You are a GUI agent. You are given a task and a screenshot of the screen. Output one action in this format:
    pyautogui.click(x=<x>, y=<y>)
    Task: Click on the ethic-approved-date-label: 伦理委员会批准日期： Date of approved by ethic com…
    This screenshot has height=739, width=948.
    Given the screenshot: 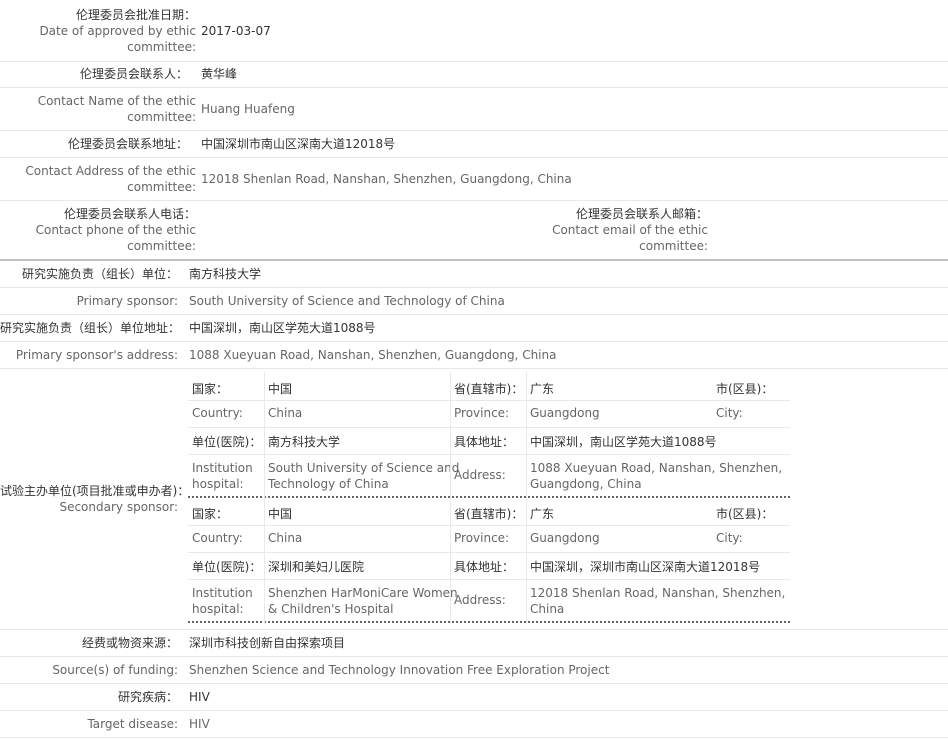 What is the action you would take?
    pyautogui.click(x=98, y=31)
    